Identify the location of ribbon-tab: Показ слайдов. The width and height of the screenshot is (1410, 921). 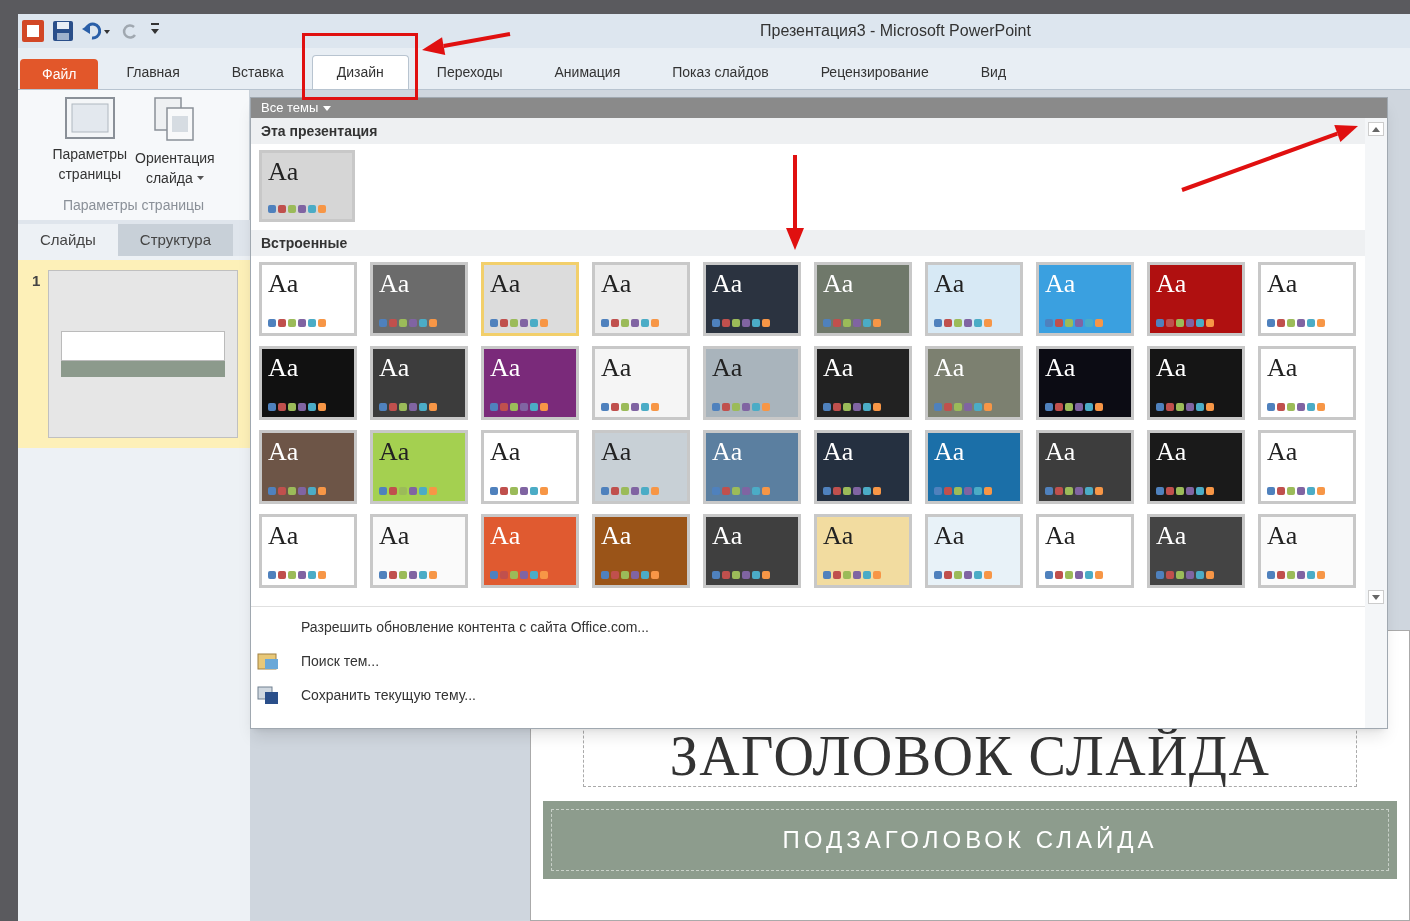
(720, 72).